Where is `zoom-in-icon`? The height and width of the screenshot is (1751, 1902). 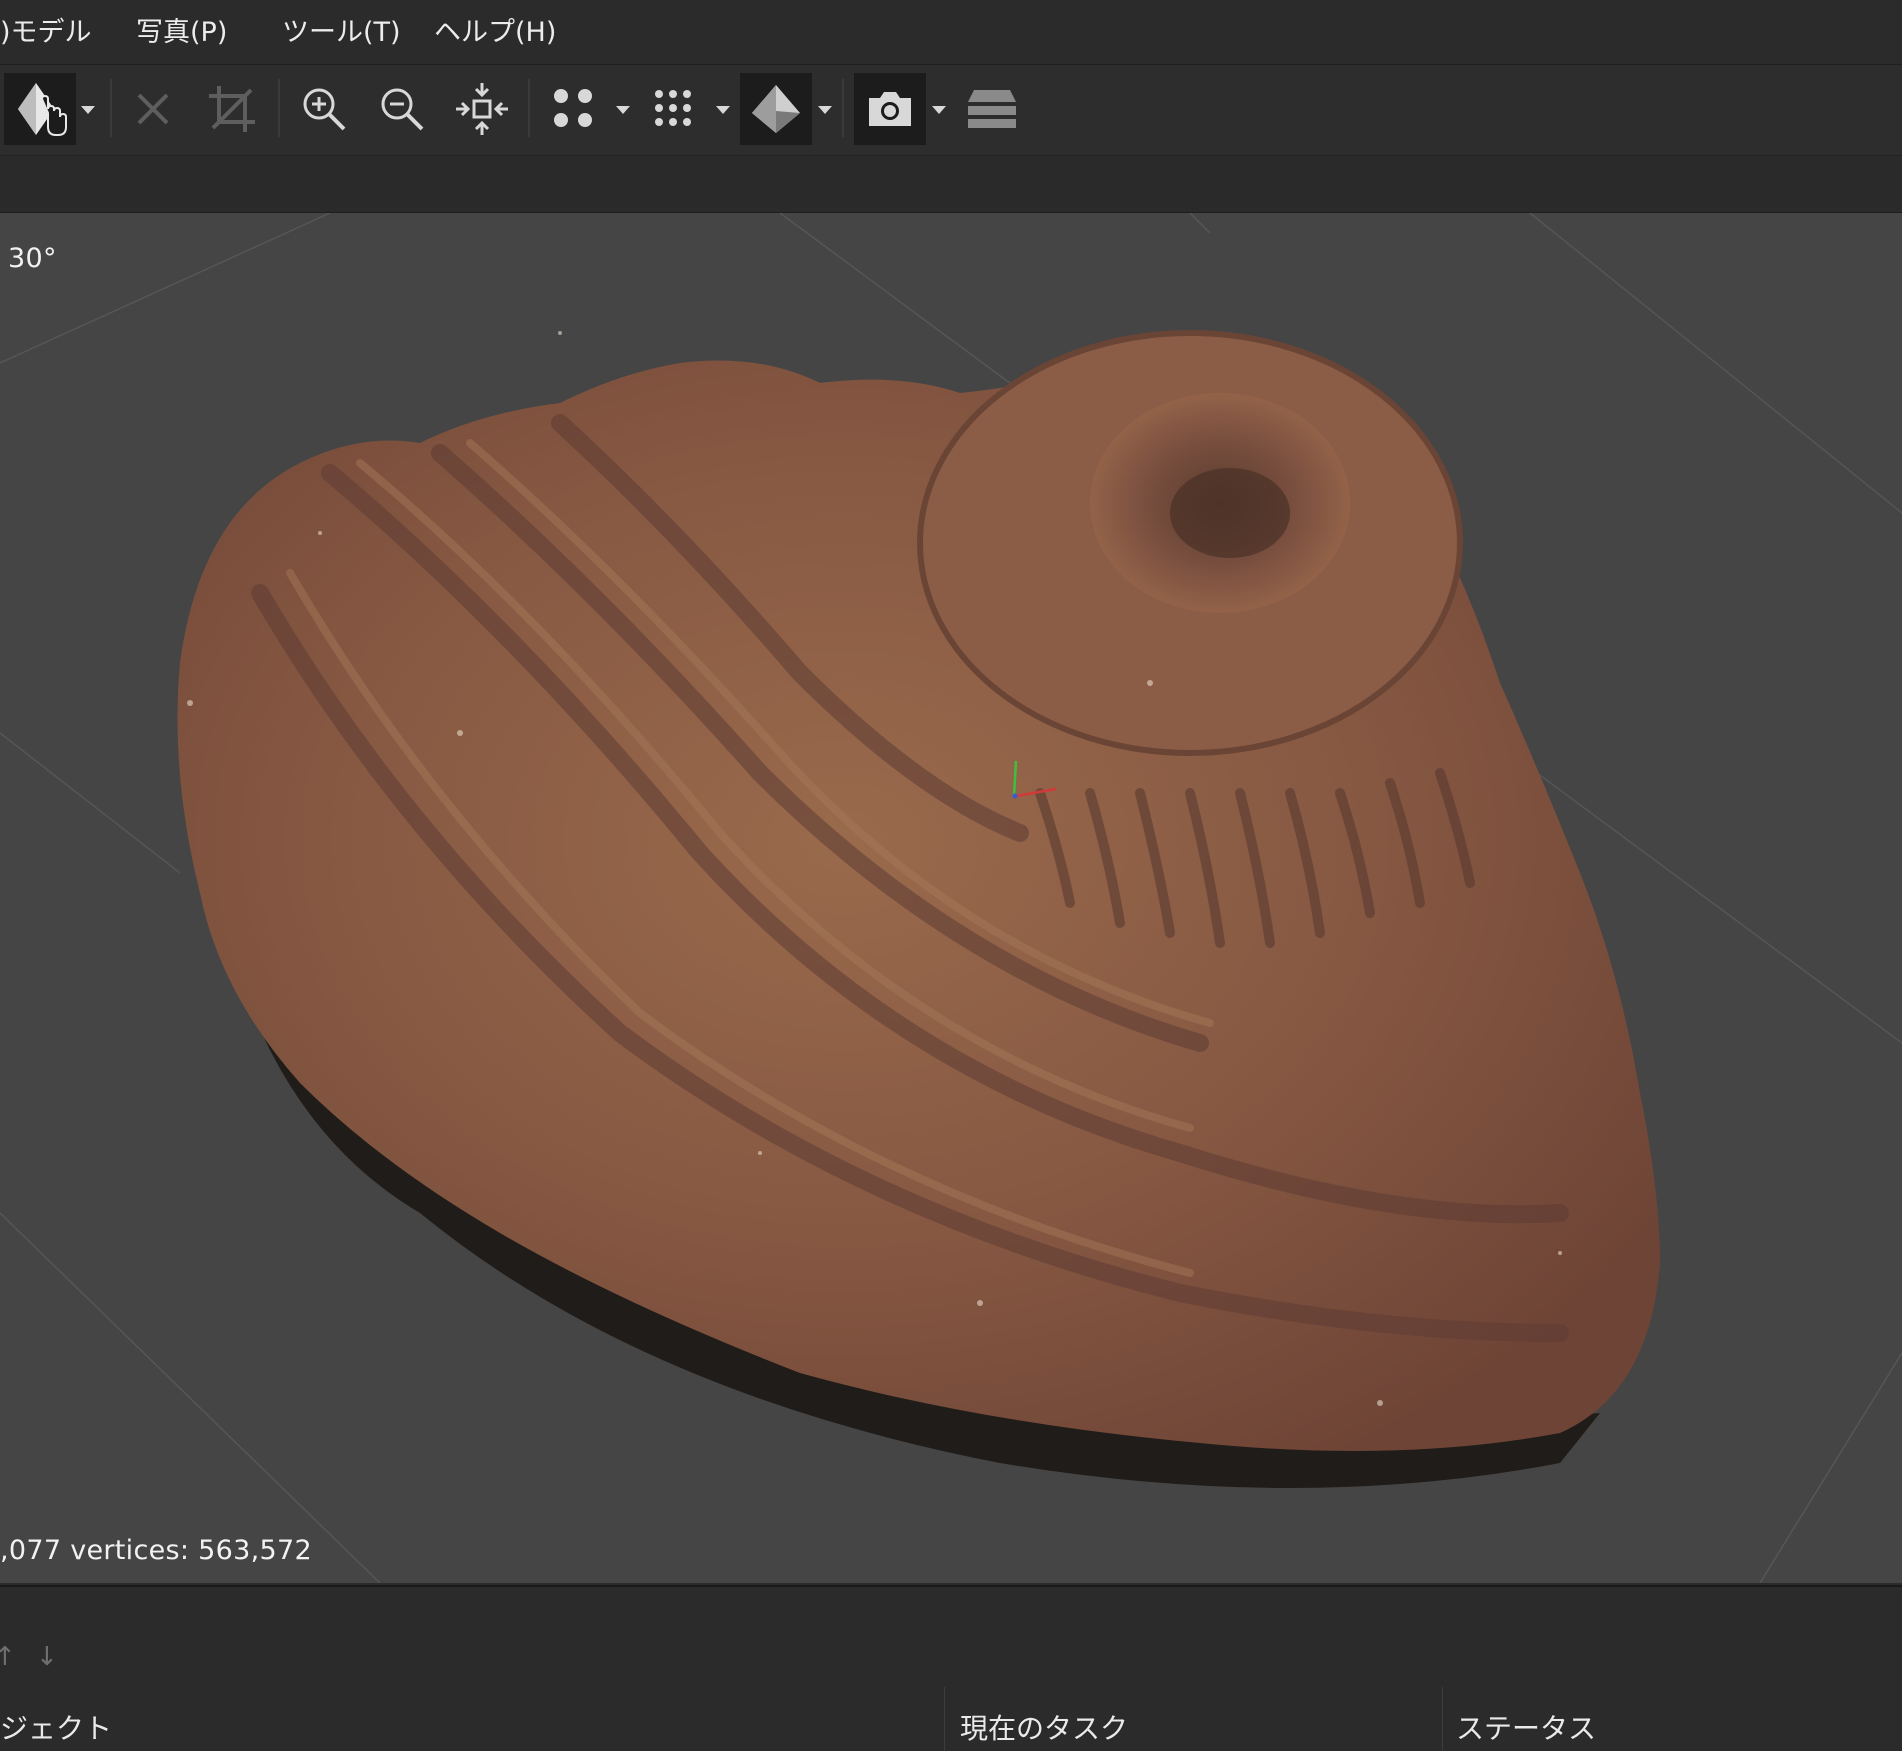 zoom-in-icon is located at coordinates (324, 109).